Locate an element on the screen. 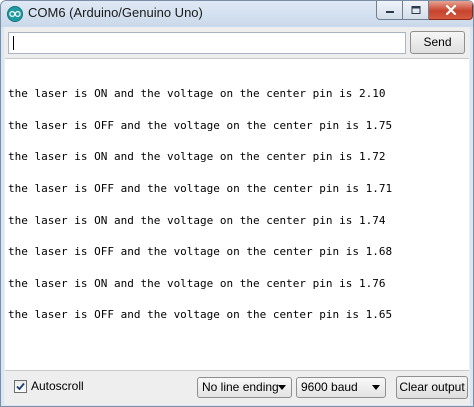 The image size is (474, 407). window-title: COM6 (Arduino/Genuino Uno) is located at coordinates (115, 12).